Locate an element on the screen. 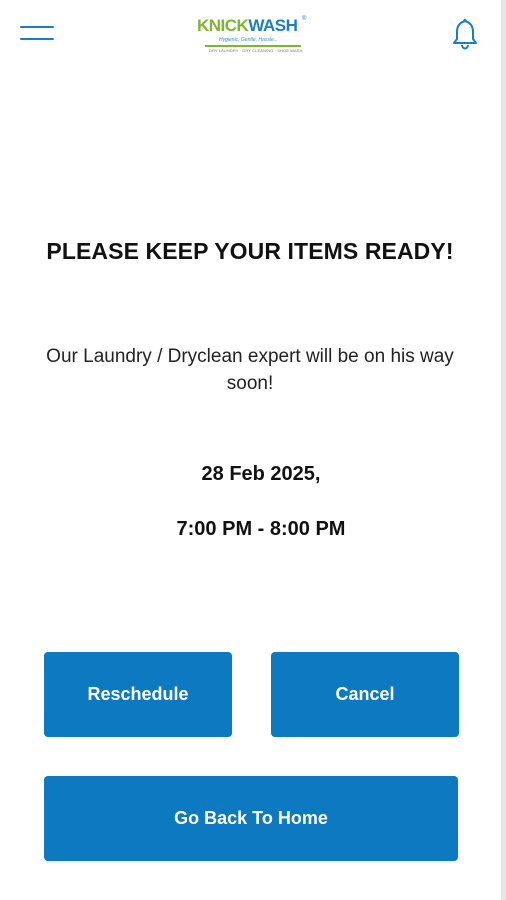 Image resolution: width=506 pixels, height=900 pixels. menu-bar-top is located at coordinates (37, 27).